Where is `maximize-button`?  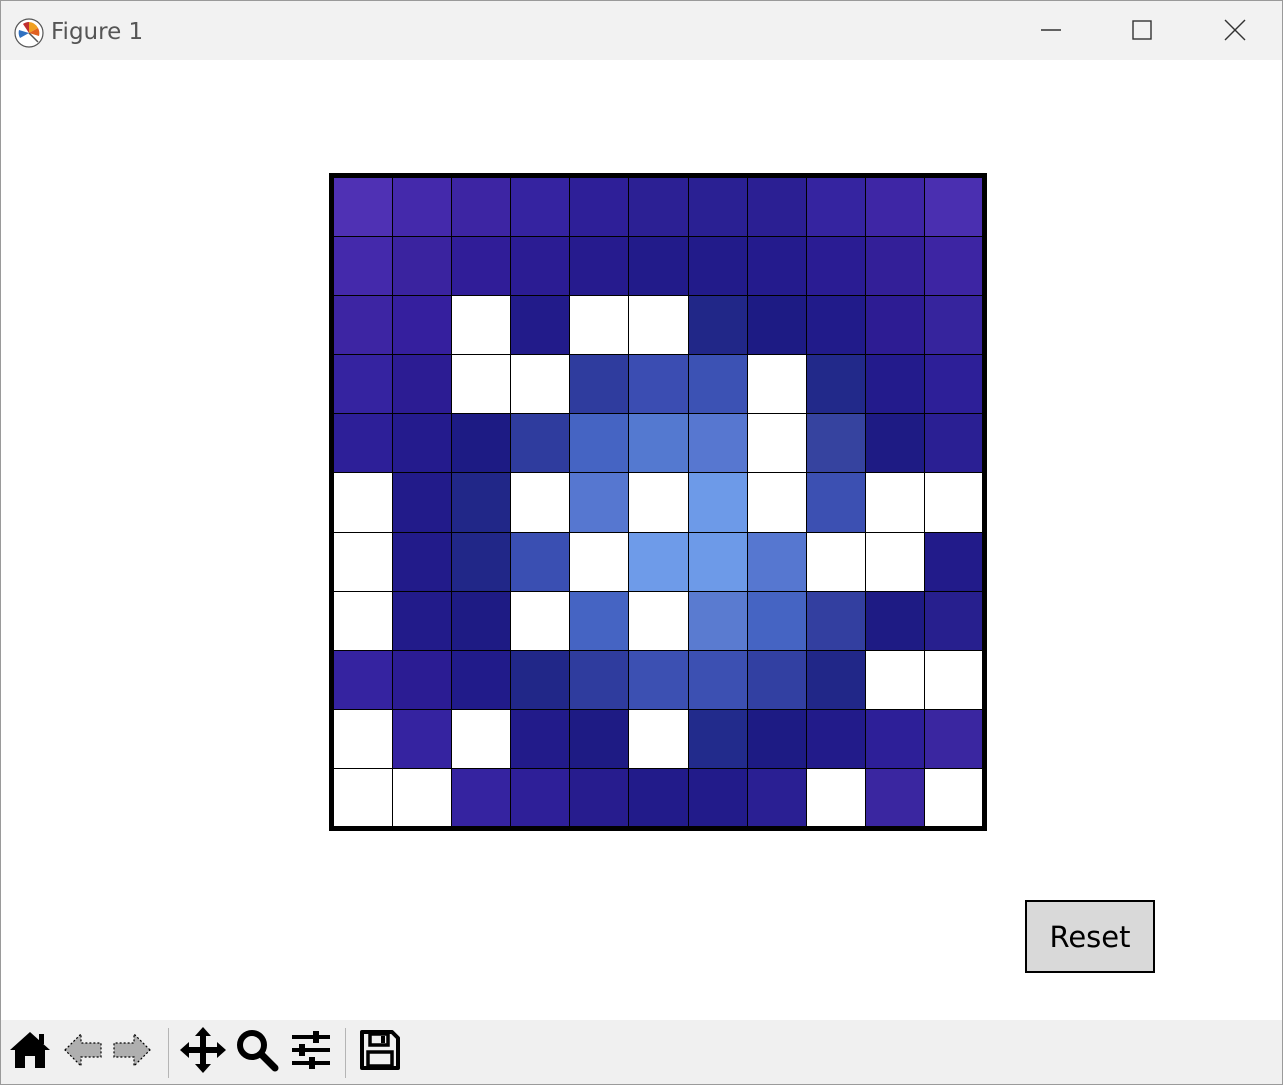
maximize-button is located at coordinates (1142, 32).